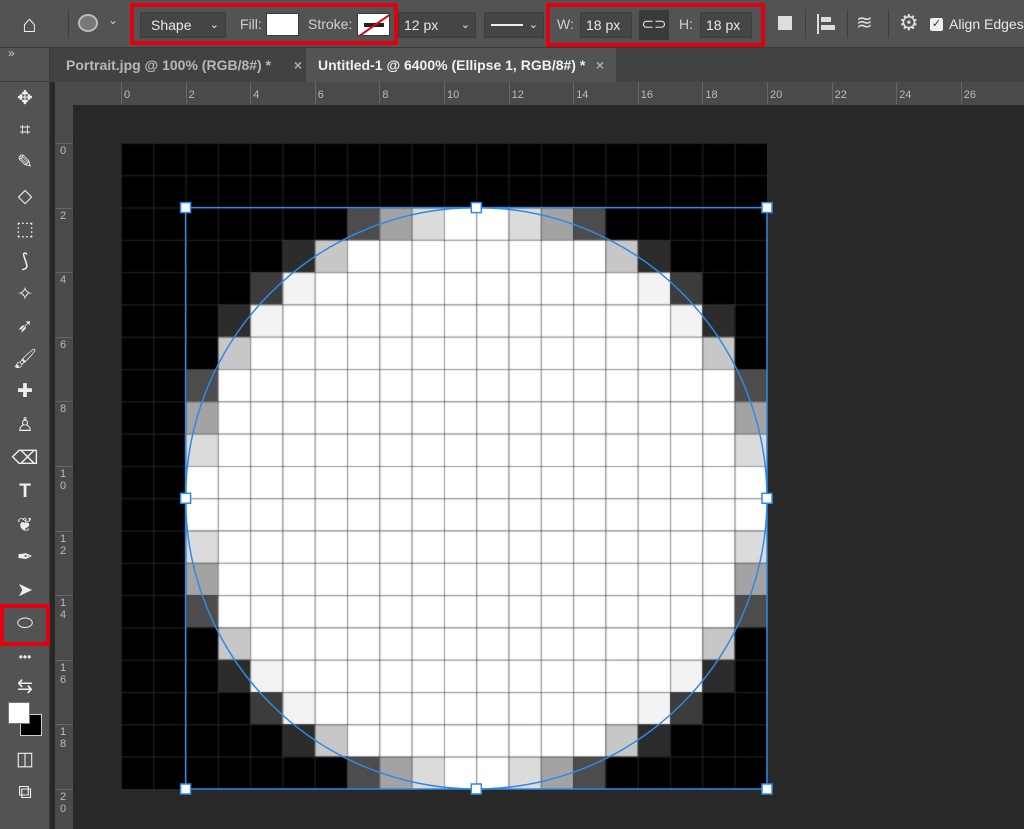  Describe the element at coordinates (25, 625) in the screenshot. I see `ellipse-tool-highlight` at that location.